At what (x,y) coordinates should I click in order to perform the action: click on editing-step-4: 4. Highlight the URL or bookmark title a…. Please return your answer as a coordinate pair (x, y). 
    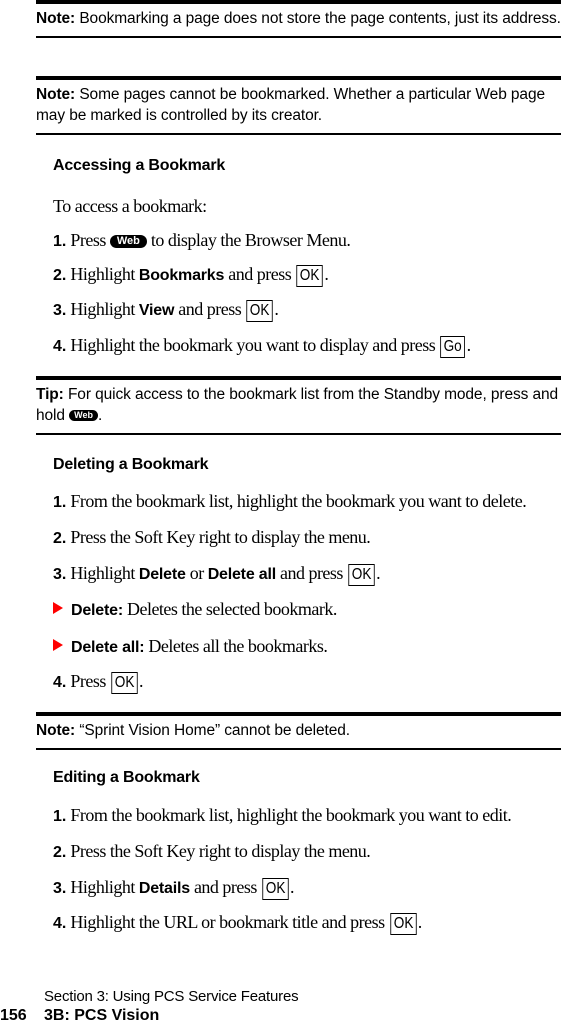
    Looking at the image, I should click on (237, 923).